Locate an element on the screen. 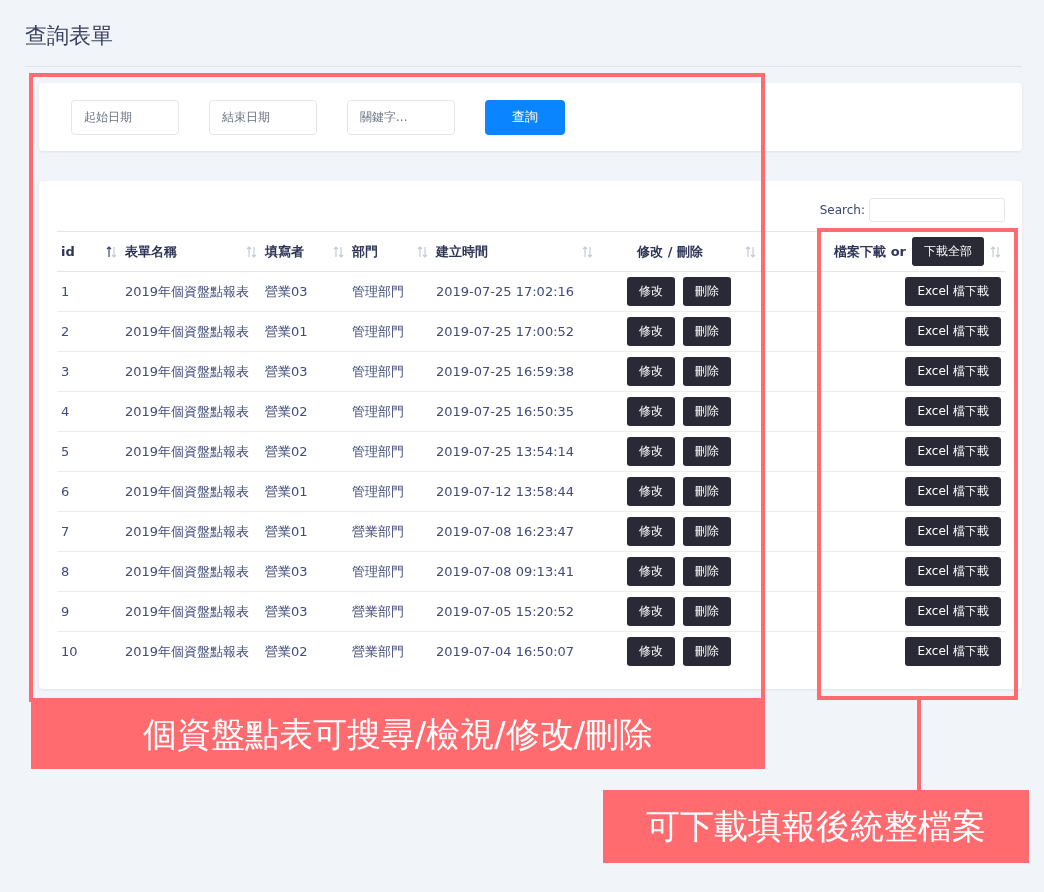 This screenshot has height=892, width=1044. table-cell: 2019-07-25 13:54:14 is located at coordinates (514, 451).